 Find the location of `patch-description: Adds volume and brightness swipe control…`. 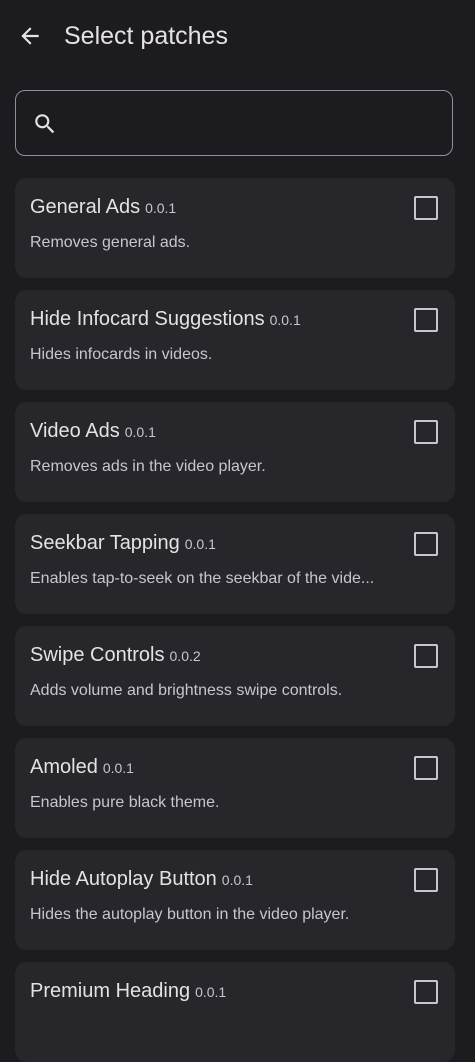

patch-description: Adds volume and brightness swipe control… is located at coordinates (186, 690).